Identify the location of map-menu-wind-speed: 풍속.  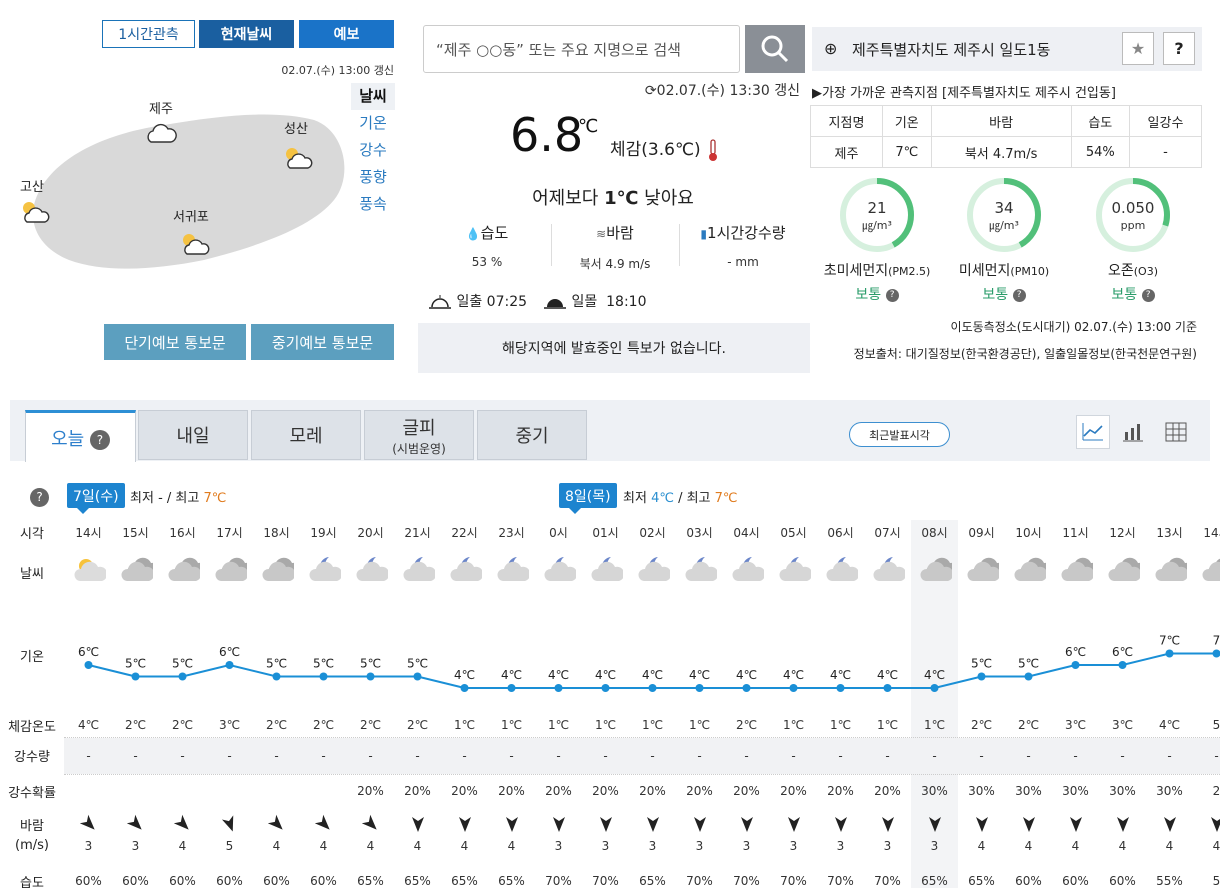
(373, 204).